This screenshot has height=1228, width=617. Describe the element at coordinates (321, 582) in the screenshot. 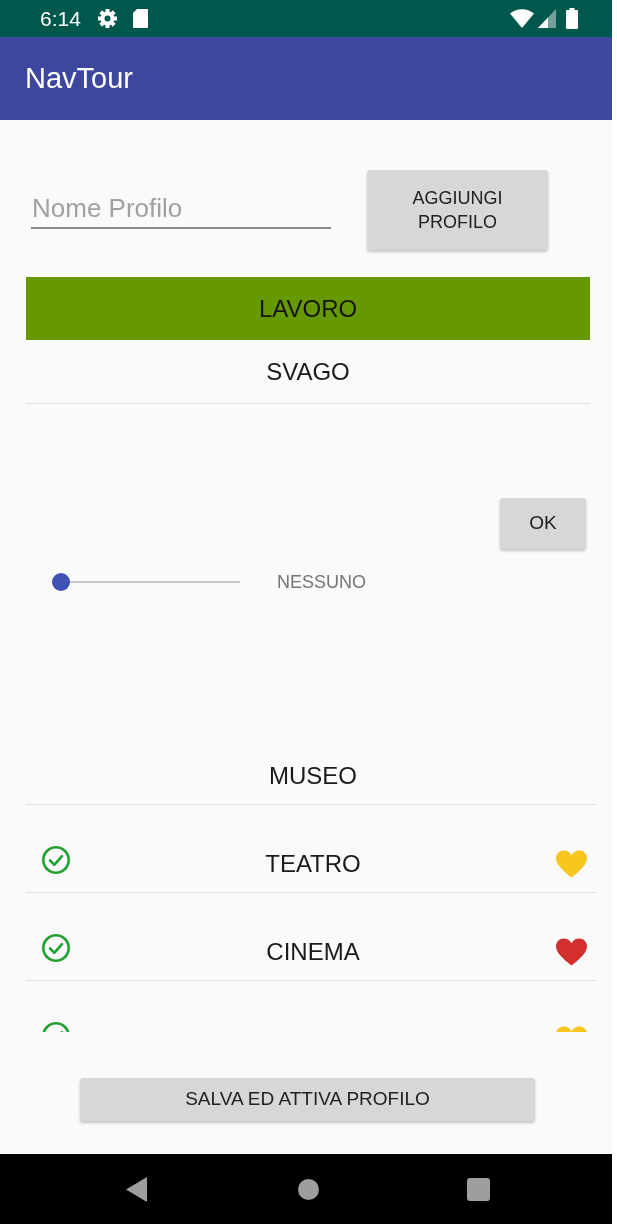

I see `slider-value-label: NESSUNO` at that location.